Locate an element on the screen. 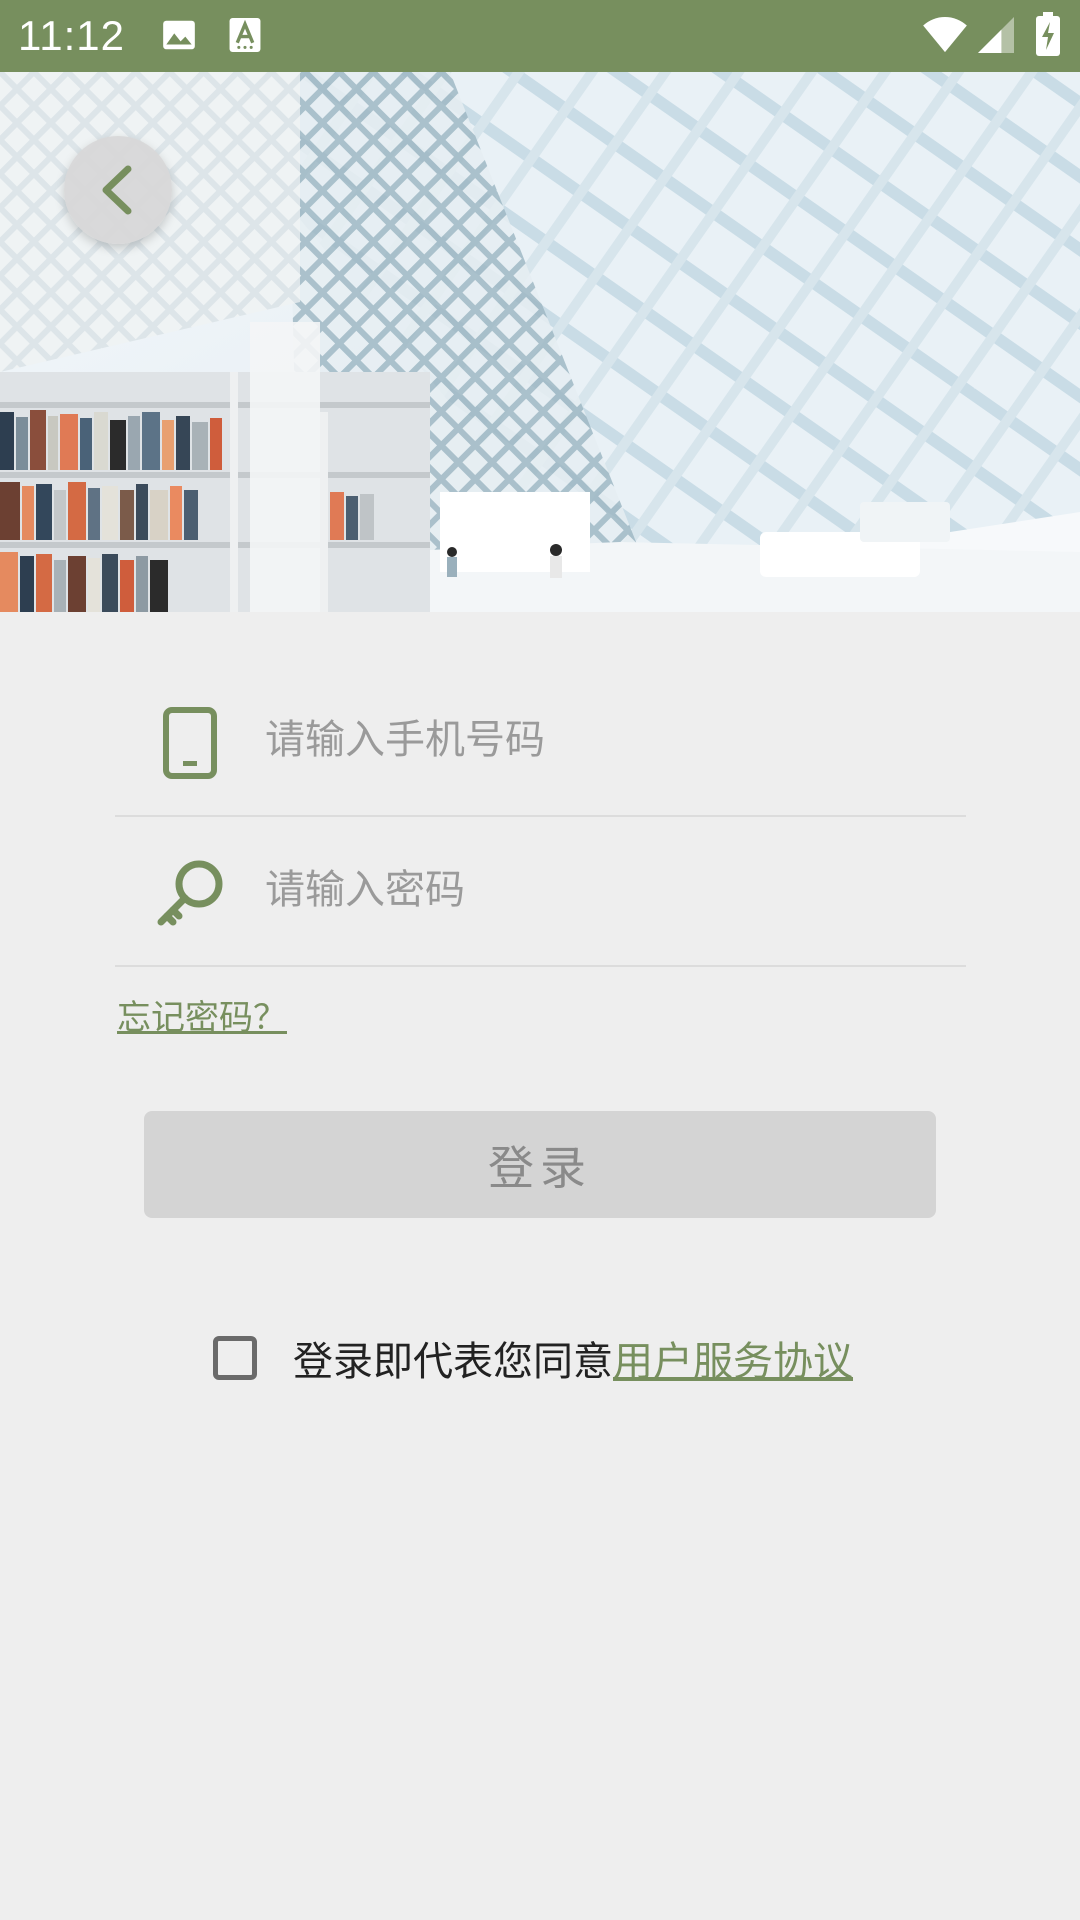  phone-icon is located at coordinates (190, 743).